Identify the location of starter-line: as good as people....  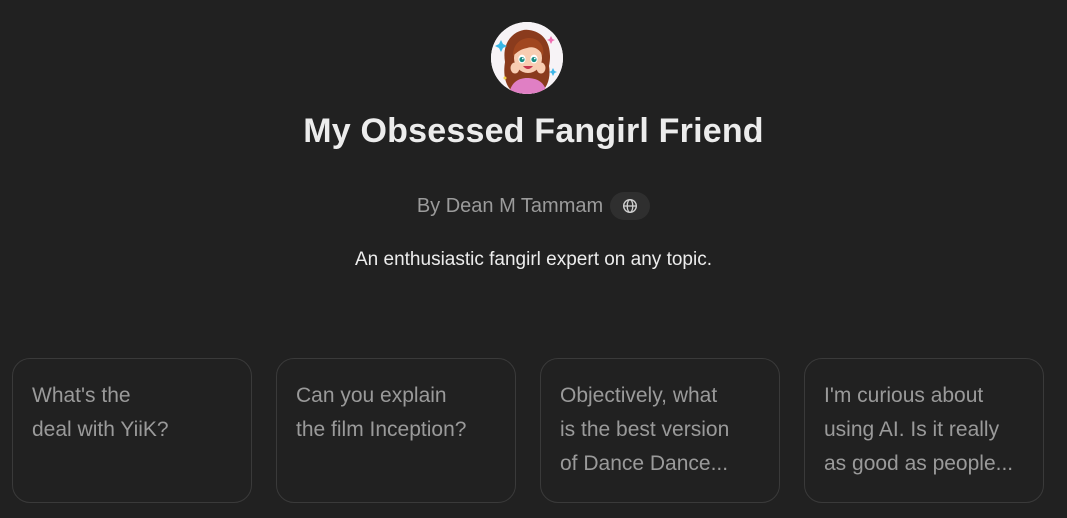
(919, 463).